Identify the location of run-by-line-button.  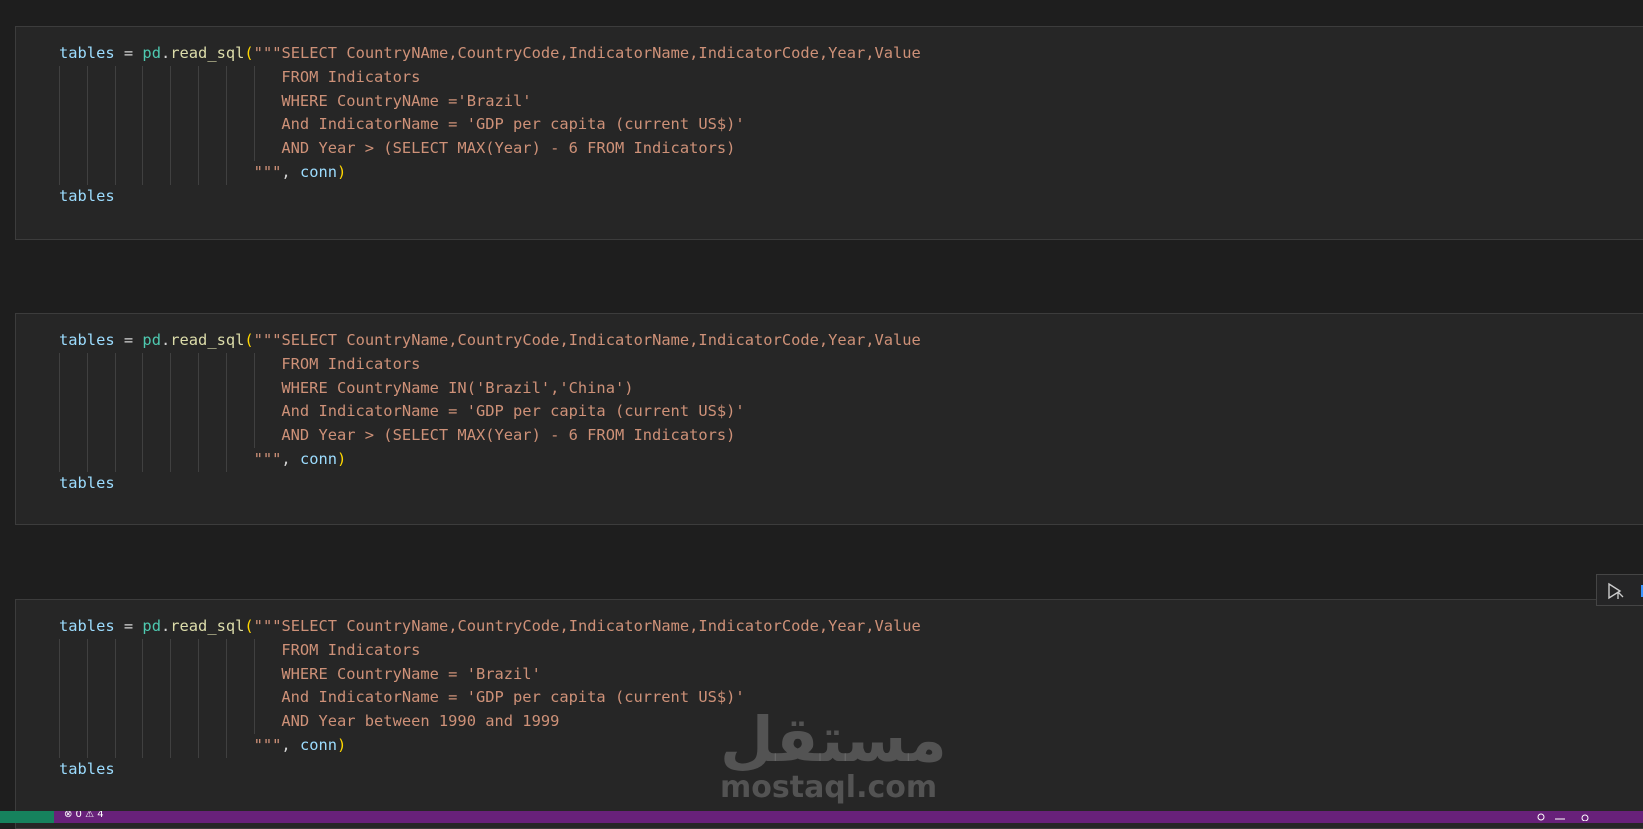
(1616, 591).